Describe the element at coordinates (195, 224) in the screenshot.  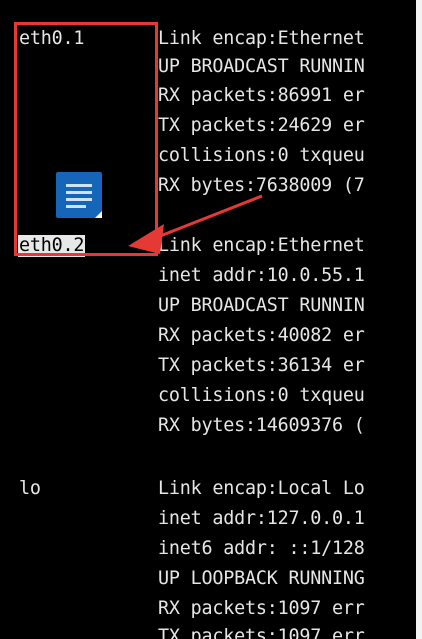
I see `annotation-arrow-icon` at that location.